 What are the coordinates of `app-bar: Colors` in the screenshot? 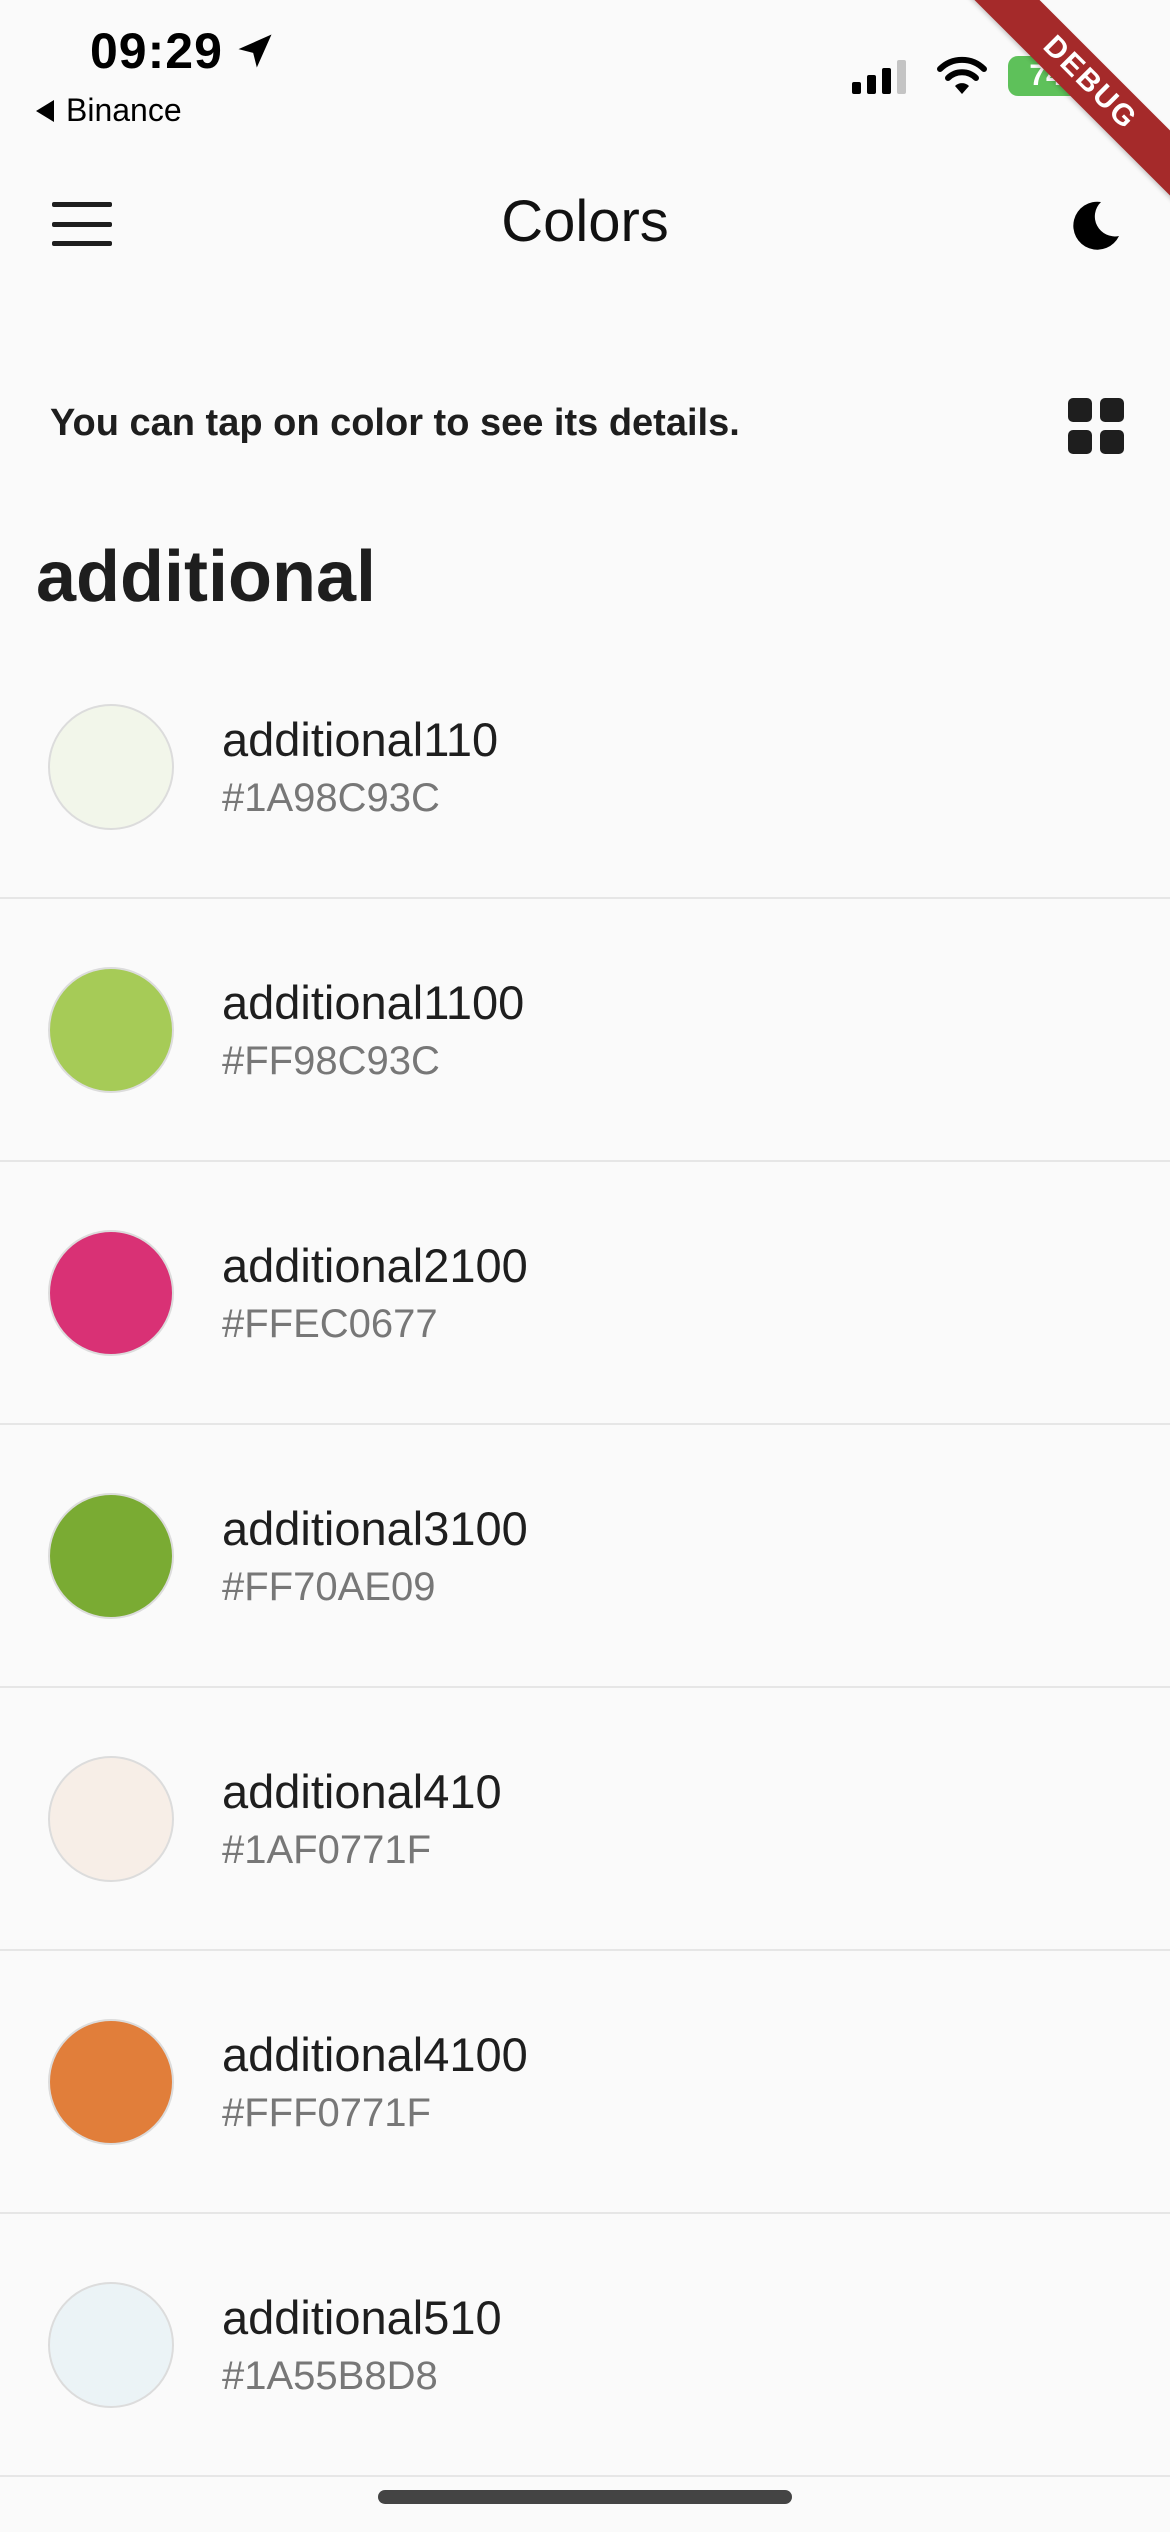 It's located at (585, 225).